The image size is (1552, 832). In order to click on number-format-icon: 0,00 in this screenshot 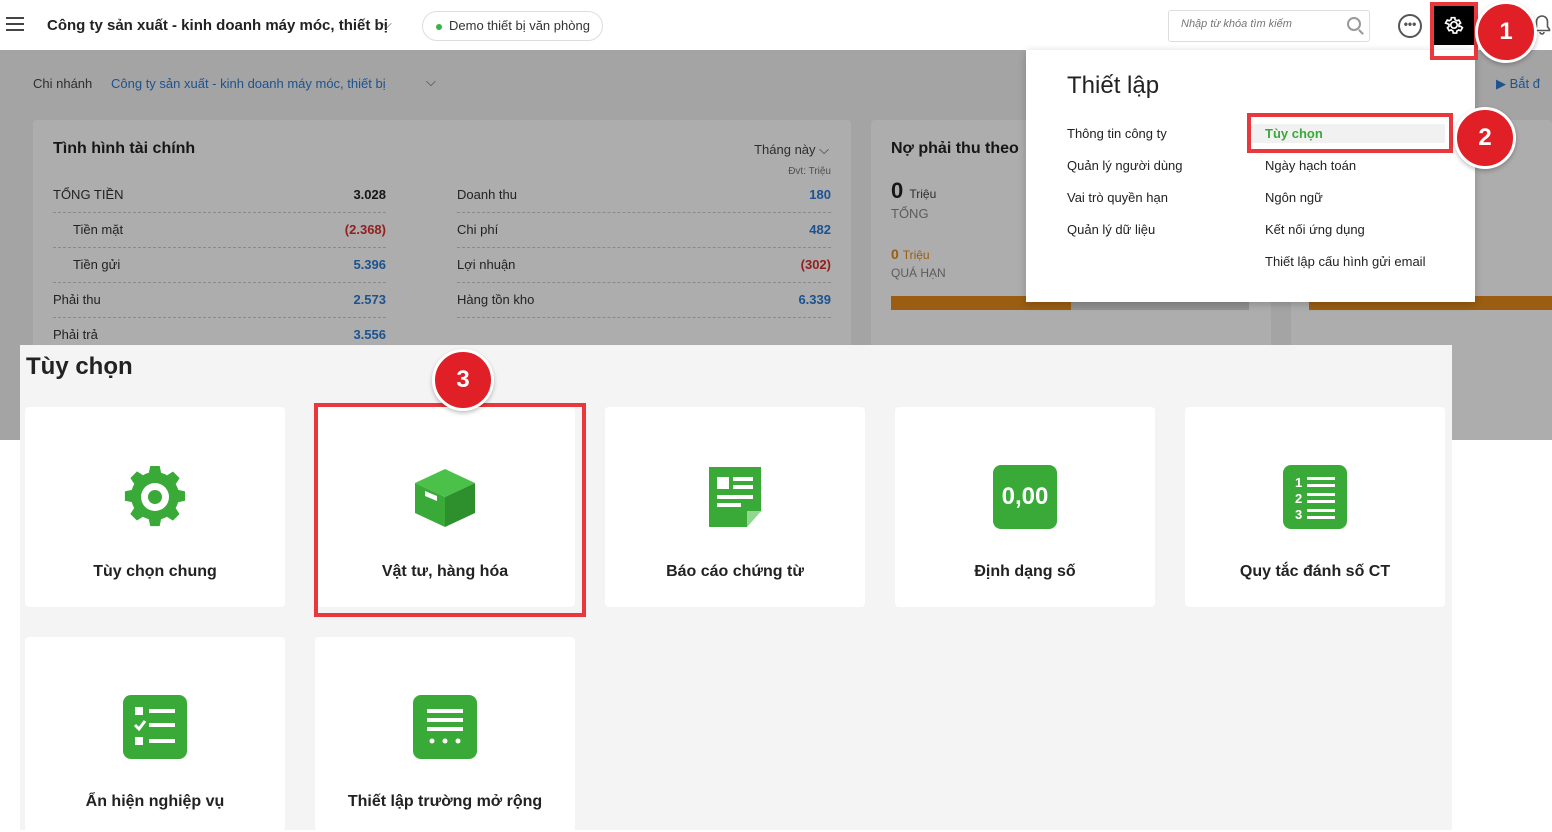, I will do `click(1025, 497)`.